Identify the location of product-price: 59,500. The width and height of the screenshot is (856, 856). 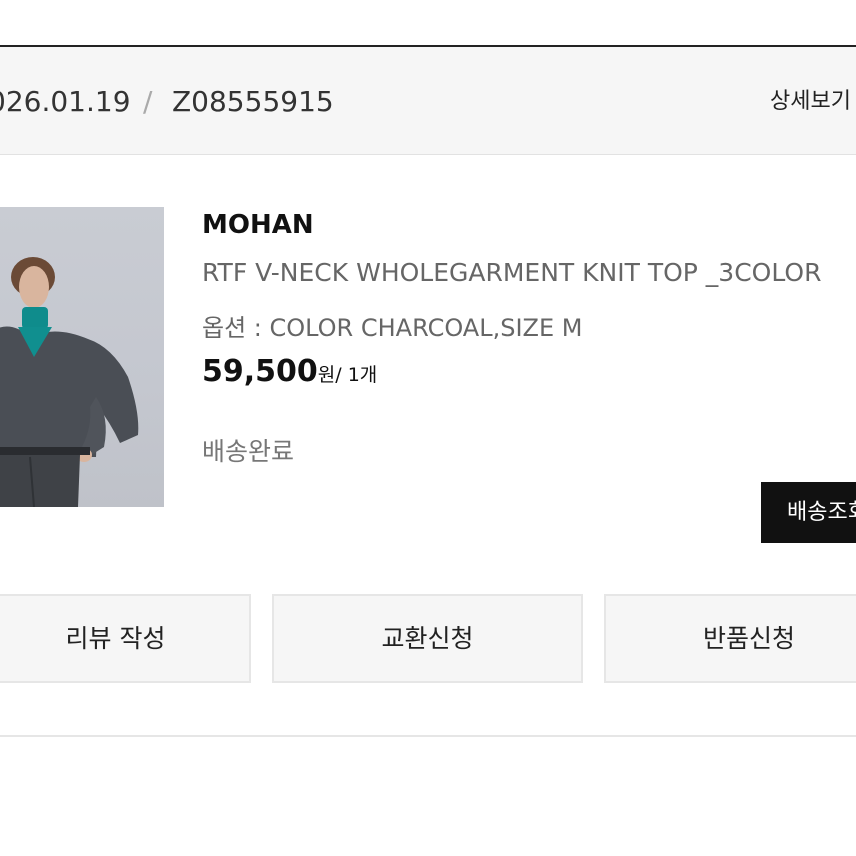
(260, 371).